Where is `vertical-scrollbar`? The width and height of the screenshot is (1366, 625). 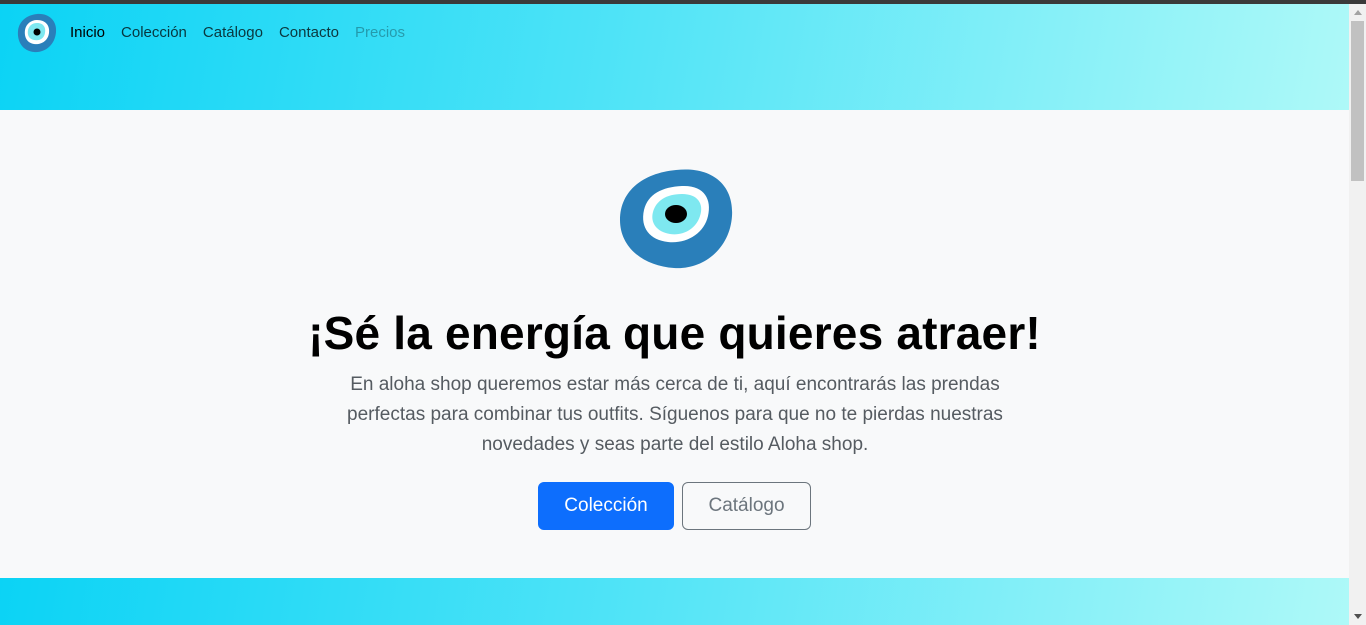
vertical-scrollbar is located at coordinates (1357, 314).